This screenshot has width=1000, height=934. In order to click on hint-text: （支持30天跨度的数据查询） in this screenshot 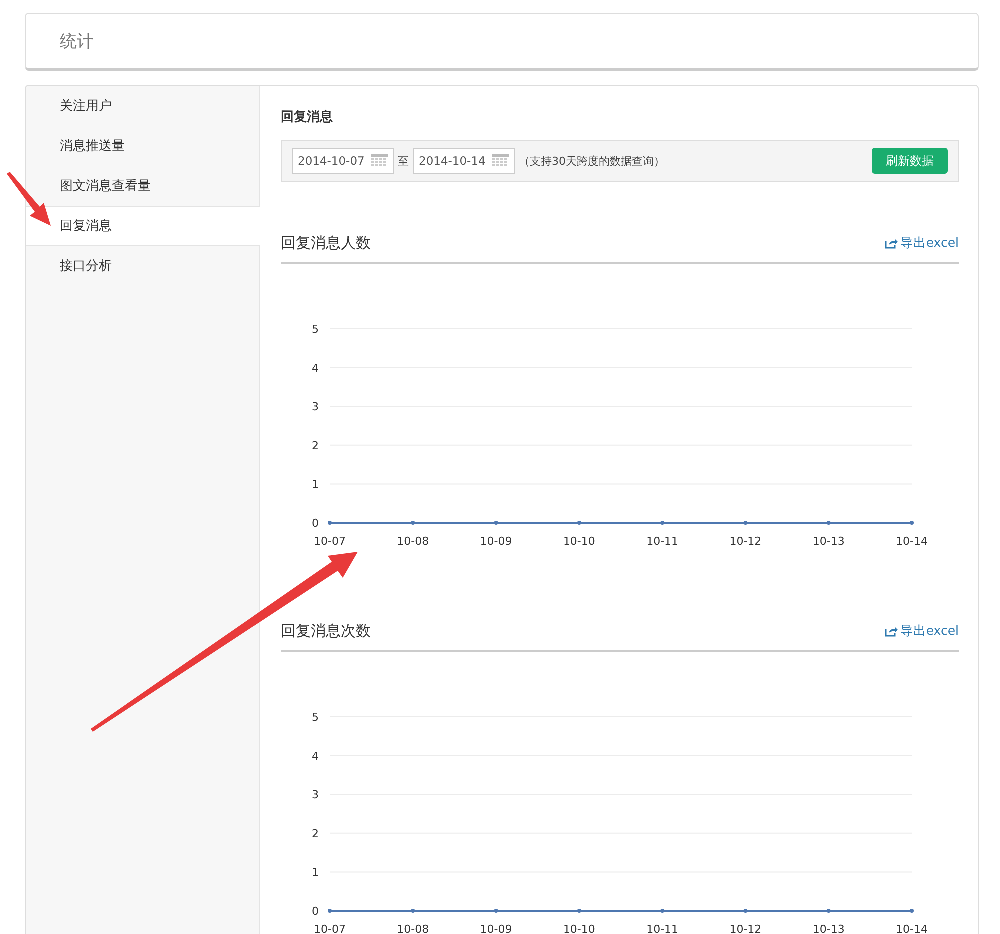, I will do `click(592, 161)`.